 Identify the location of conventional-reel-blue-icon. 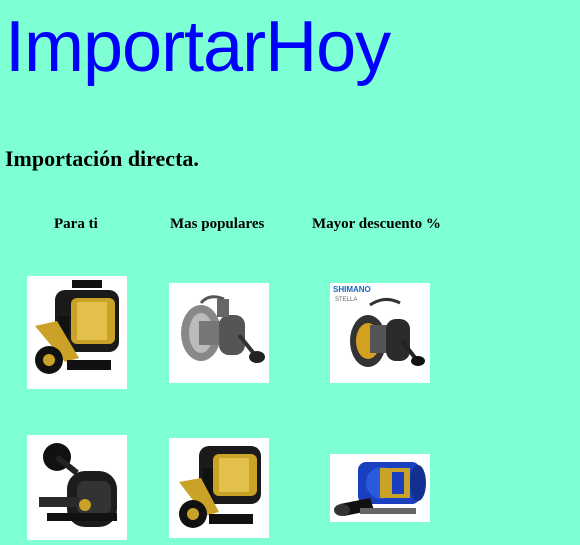
(380, 489).